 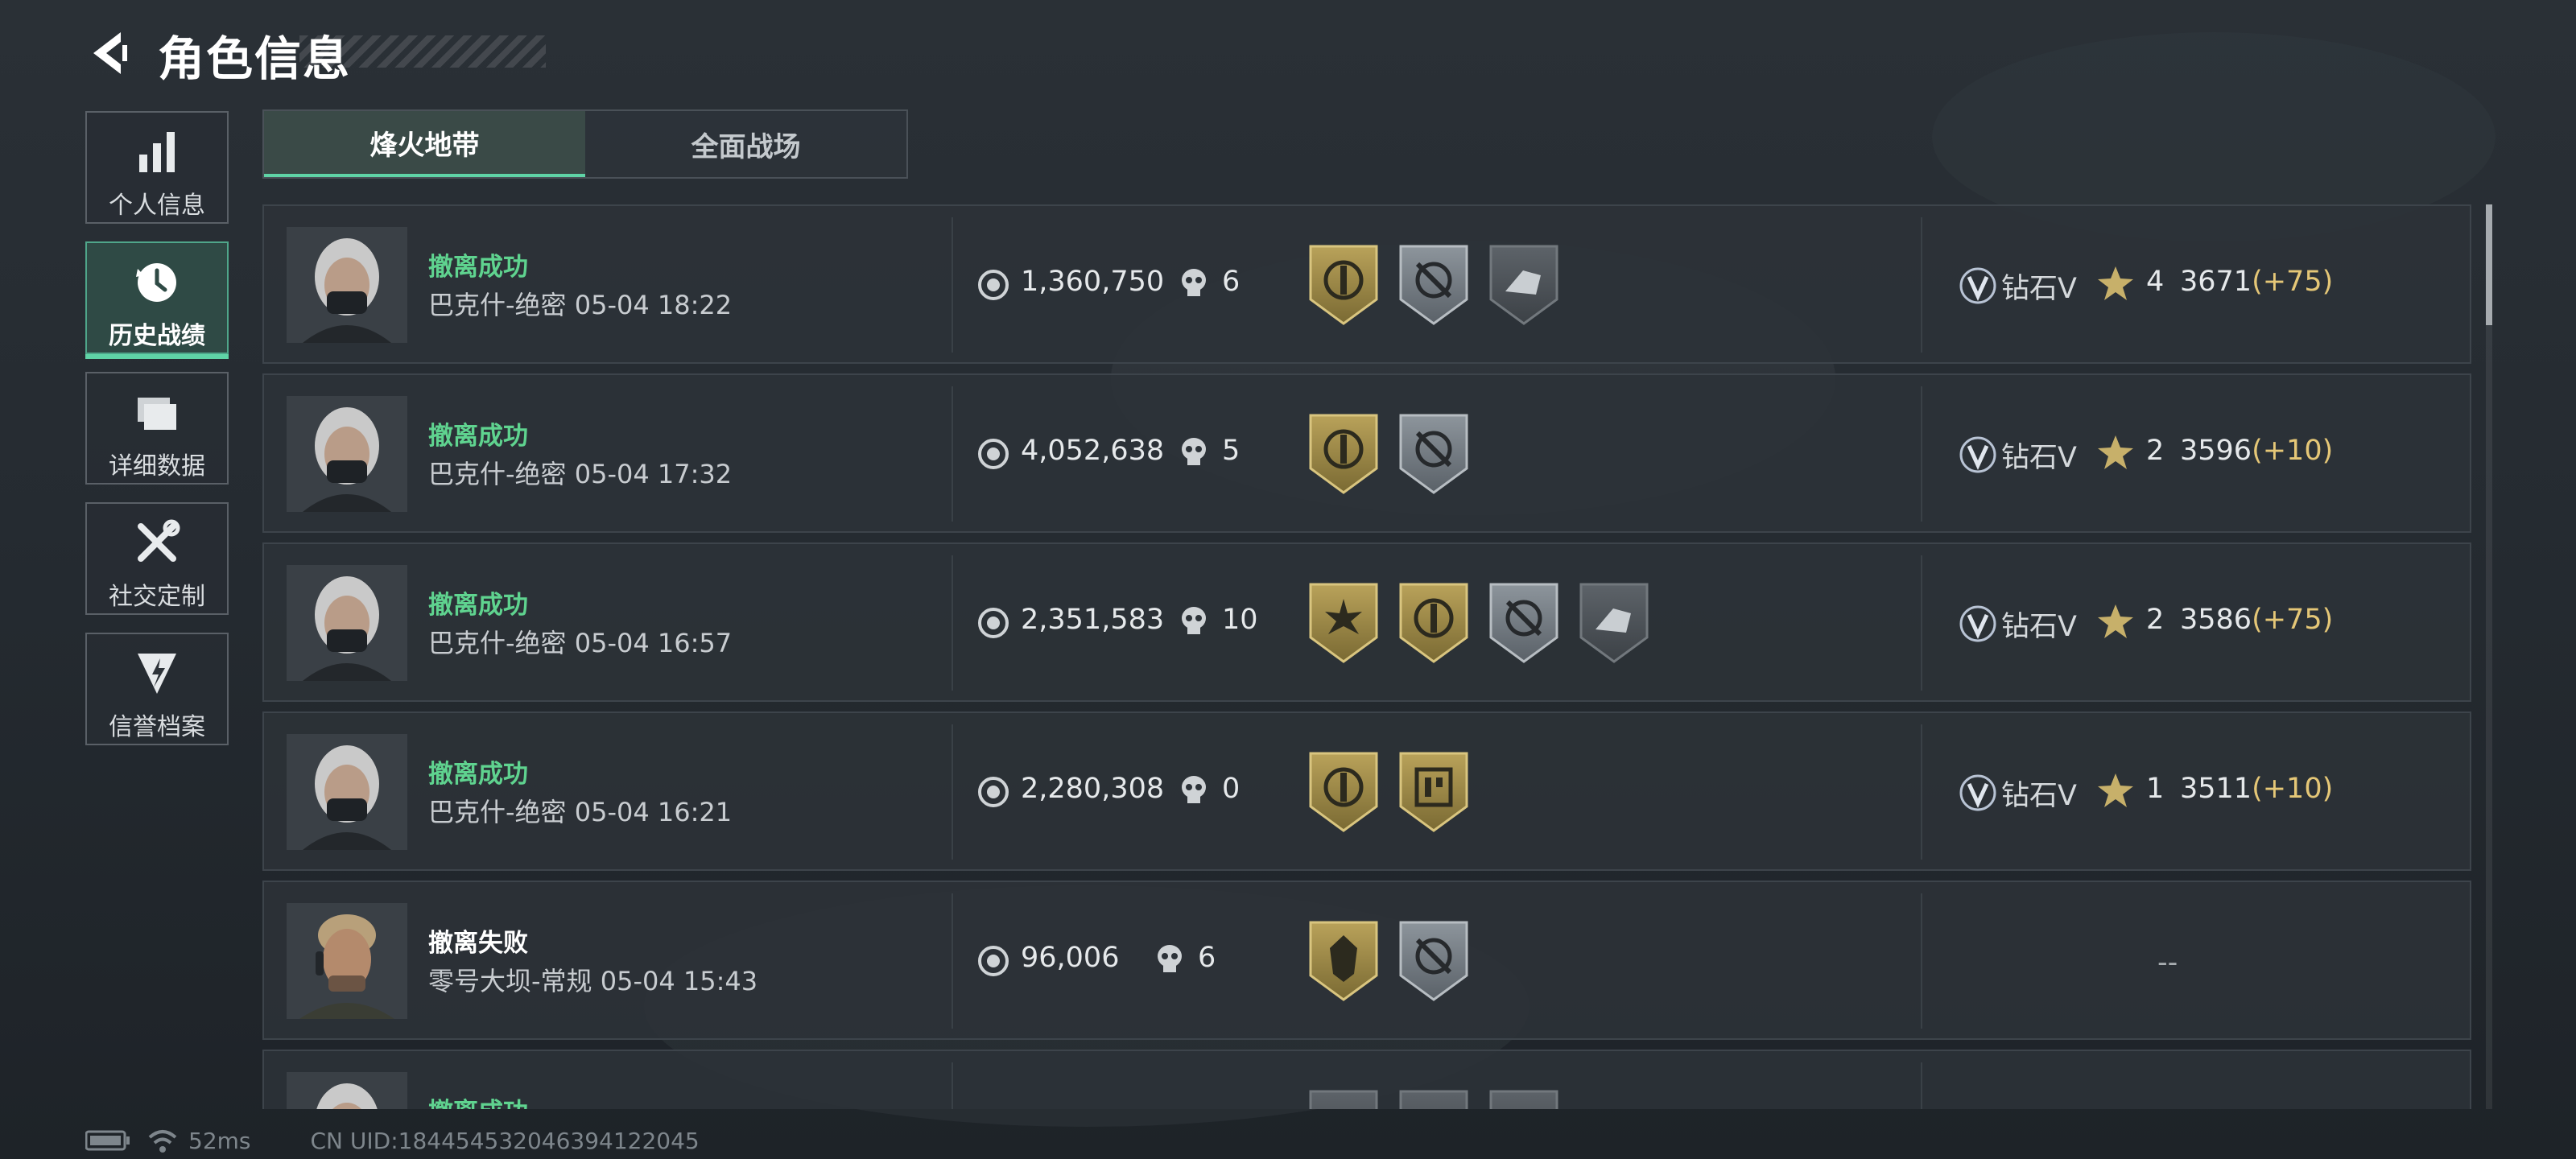 What do you see at coordinates (157, 167) in the screenshot?
I see `sidebar-item-personal-info: 个人信息` at bounding box center [157, 167].